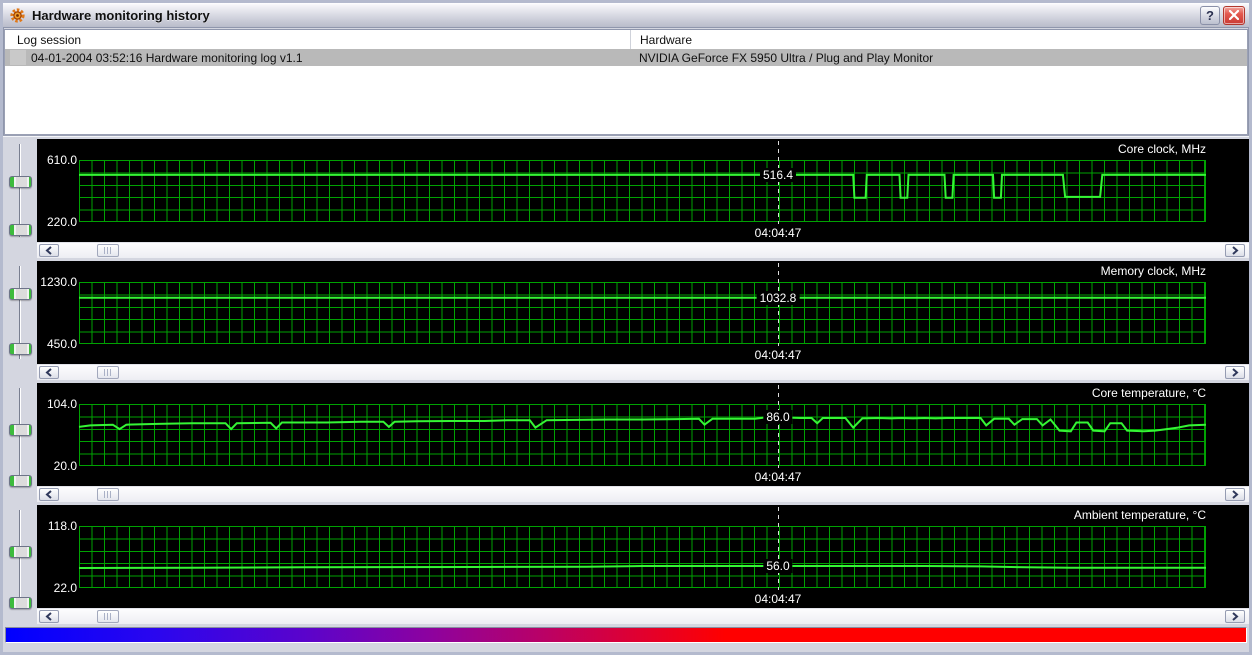 The width and height of the screenshot is (1252, 655). I want to click on column-header-hardware: Hardware, so click(938, 39).